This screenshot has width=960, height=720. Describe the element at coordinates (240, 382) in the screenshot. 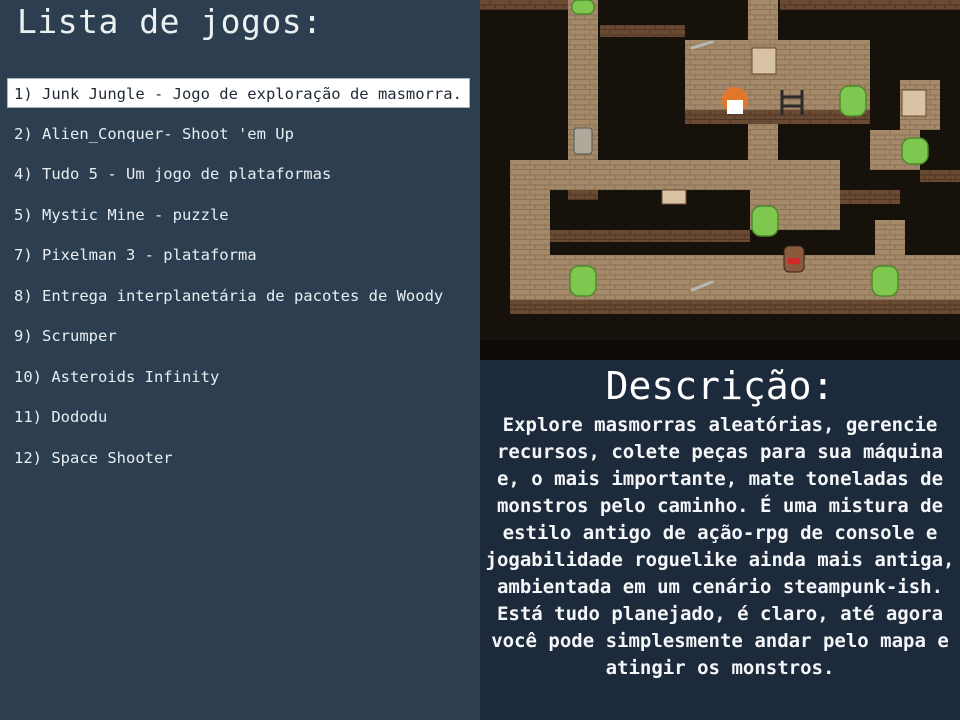

I see `game-list-item: 10) Asteroids Infinity` at that location.